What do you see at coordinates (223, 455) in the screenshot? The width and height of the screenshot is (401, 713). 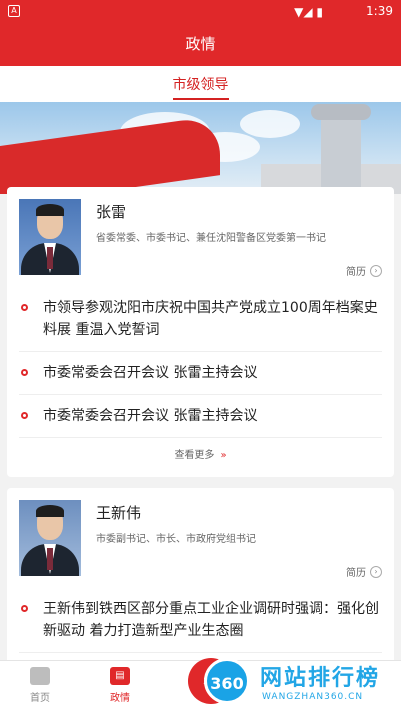 I see `double-chevron-icon: »` at bounding box center [223, 455].